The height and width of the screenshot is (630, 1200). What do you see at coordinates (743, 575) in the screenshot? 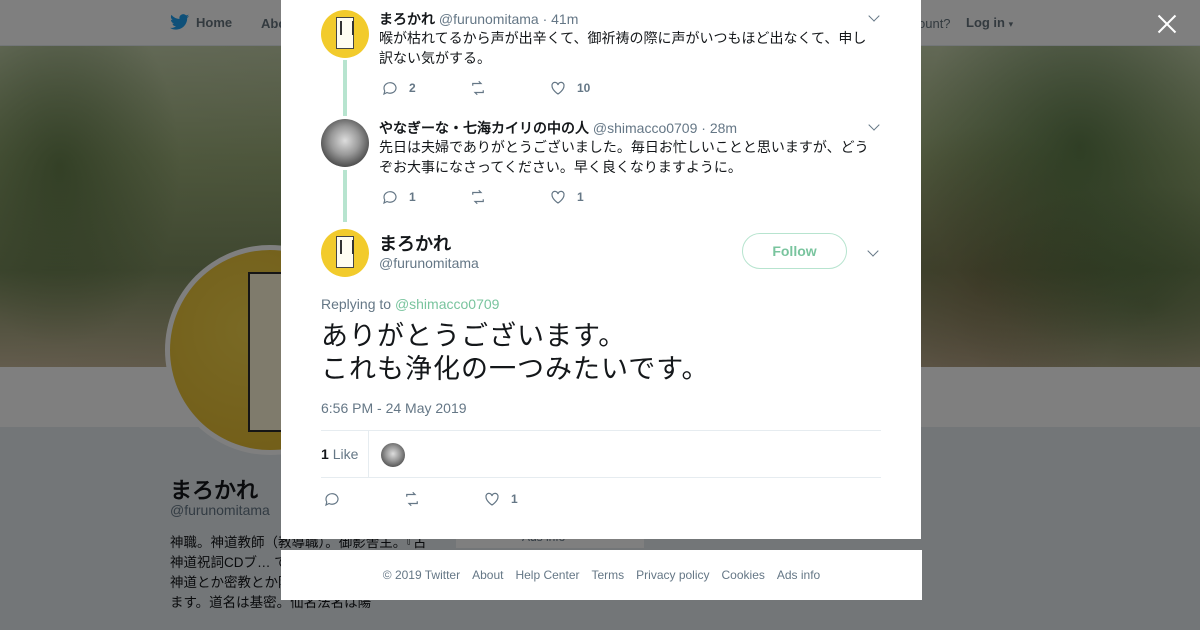
I see `footer-link-cookies: Cookies` at bounding box center [743, 575].